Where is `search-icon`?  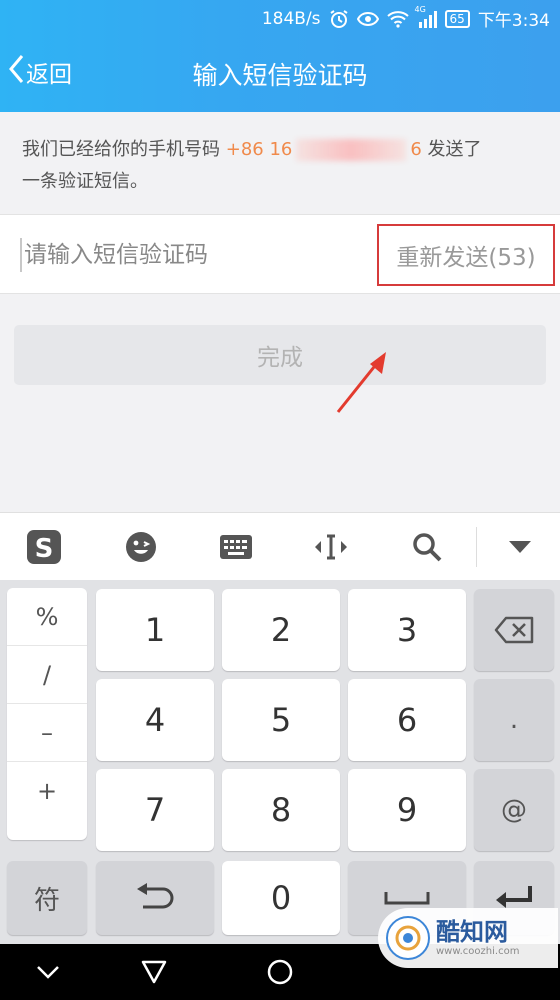
search-icon is located at coordinates (427, 547).